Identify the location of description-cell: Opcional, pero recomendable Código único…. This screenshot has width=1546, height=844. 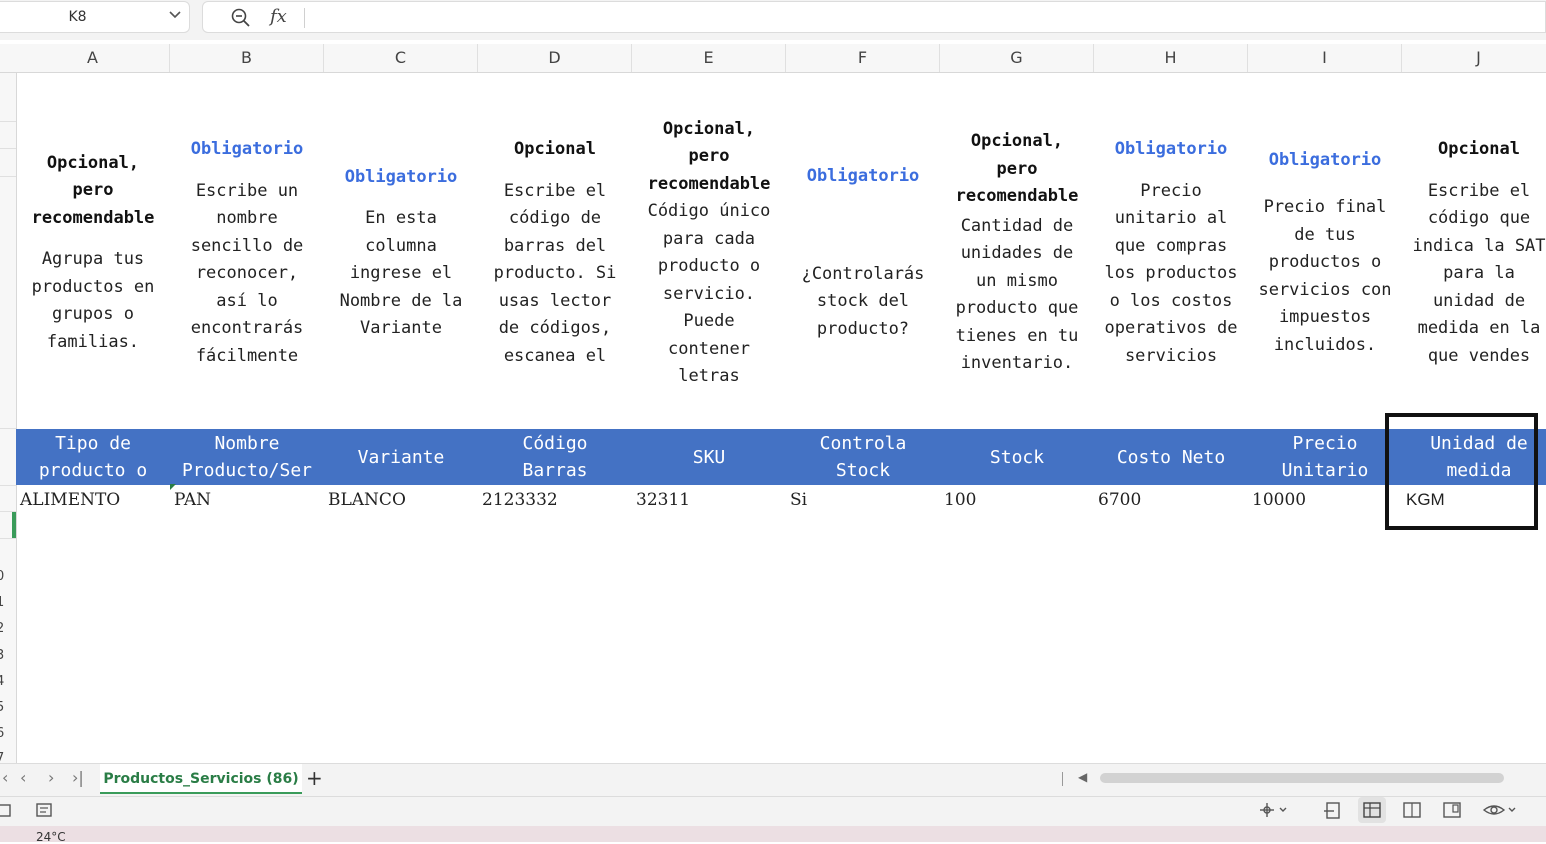
(709, 253).